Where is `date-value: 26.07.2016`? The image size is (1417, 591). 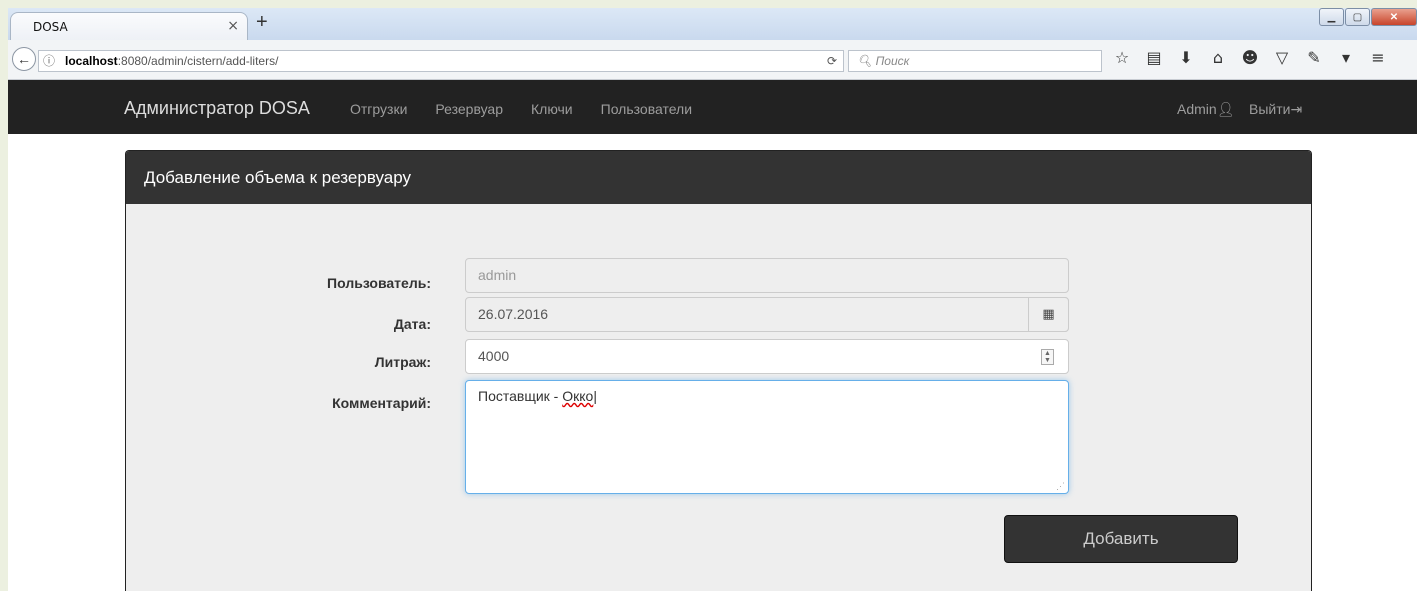
date-value: 26.07.2016 is located at coordinates (513, 314).